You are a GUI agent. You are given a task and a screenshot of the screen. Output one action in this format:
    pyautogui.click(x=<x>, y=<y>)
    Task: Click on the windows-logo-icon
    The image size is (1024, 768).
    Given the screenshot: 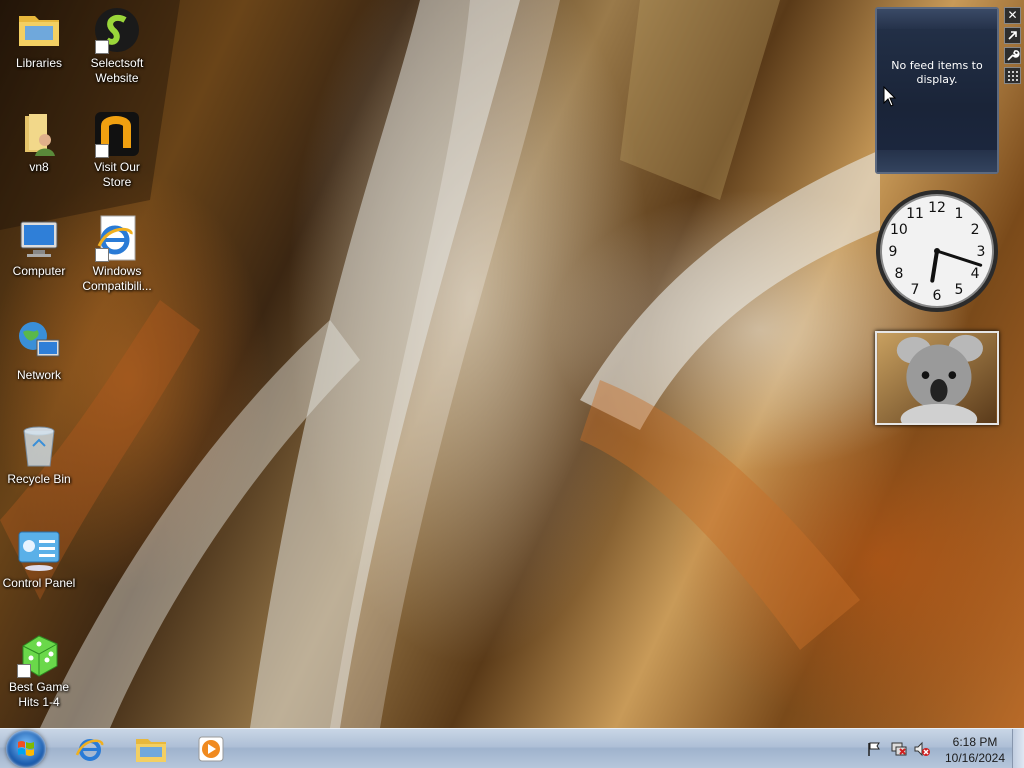 What is the action you would take?
    pyautogui.click(x=26, y=748)
    